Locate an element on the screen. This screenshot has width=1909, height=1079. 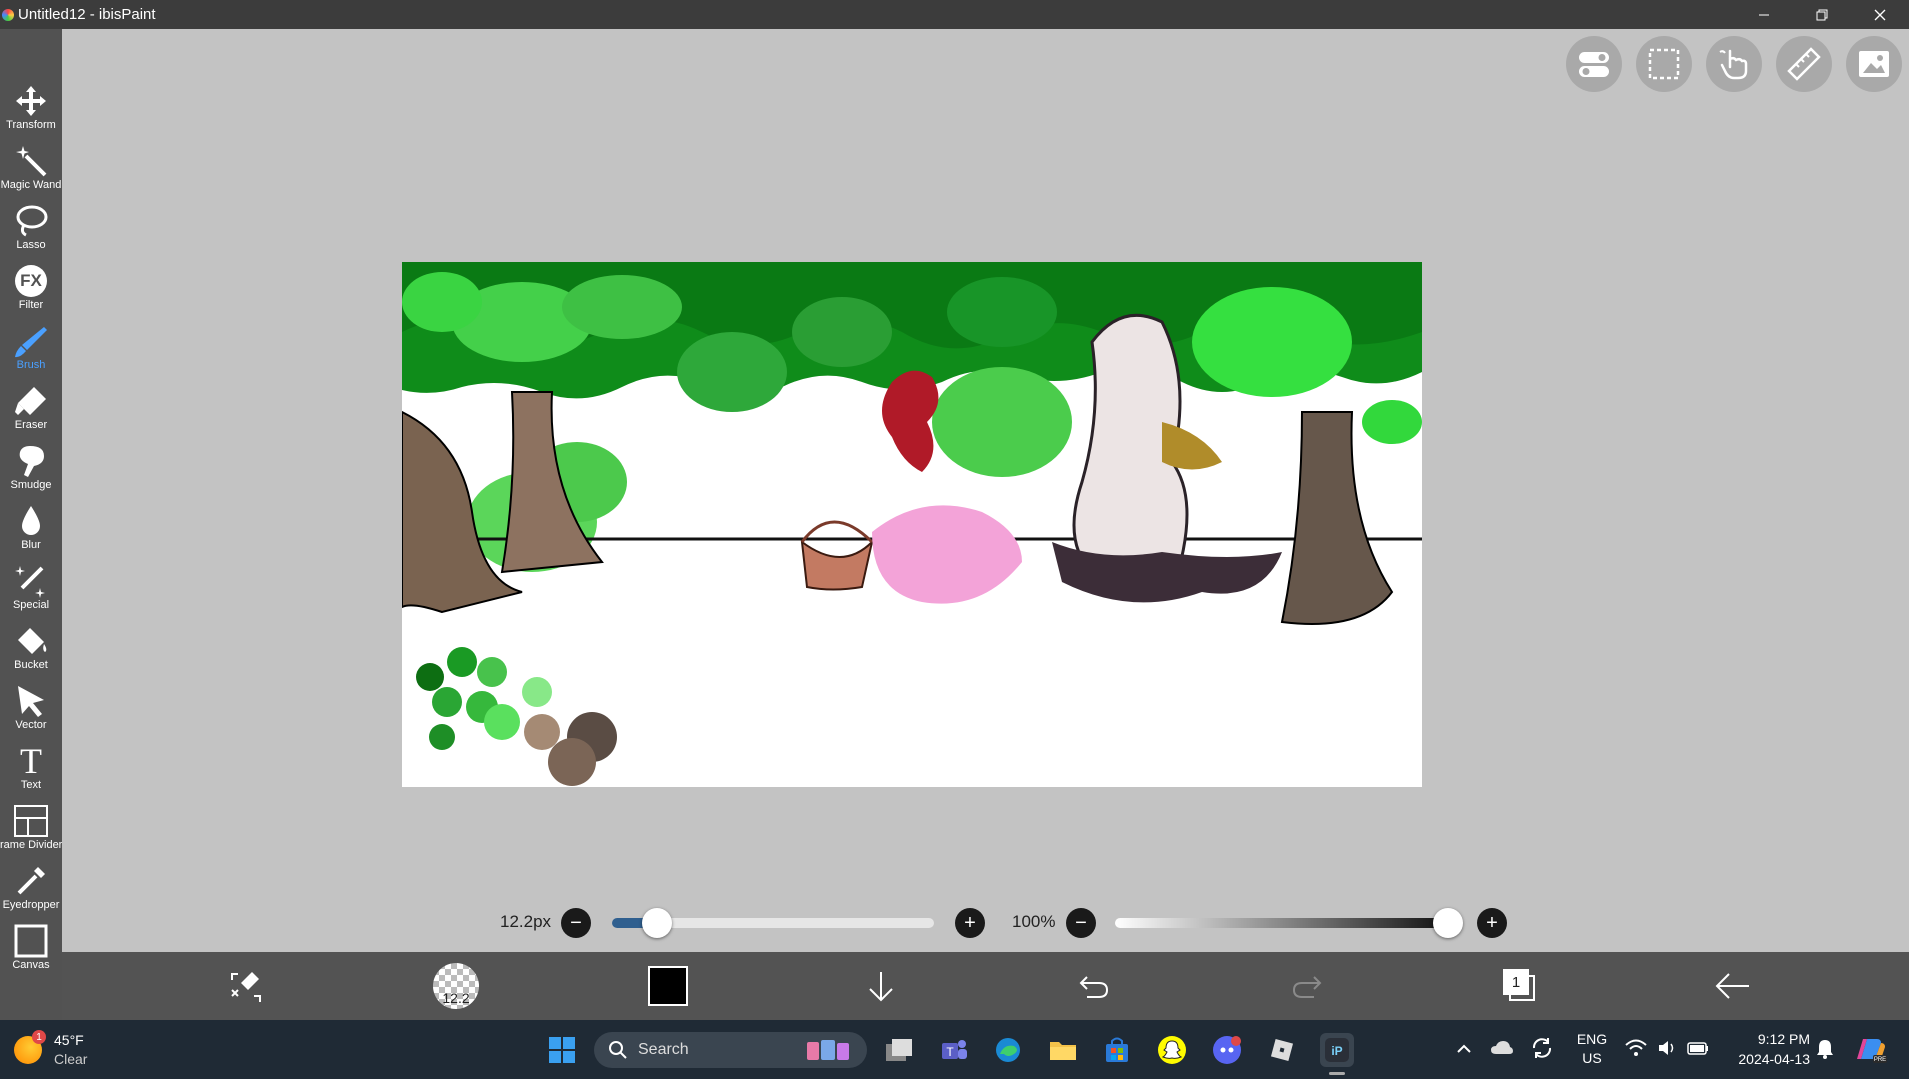
system-status-group is located at coordinates (1667, 1048).